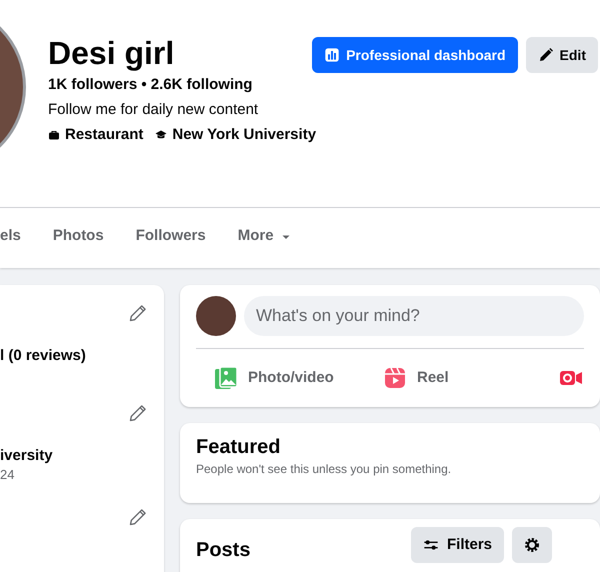 This screenshot has width=600, height=572. Describe the element at coordinates (395, 378) in the screenshot. I see `reel-icon` at that location.